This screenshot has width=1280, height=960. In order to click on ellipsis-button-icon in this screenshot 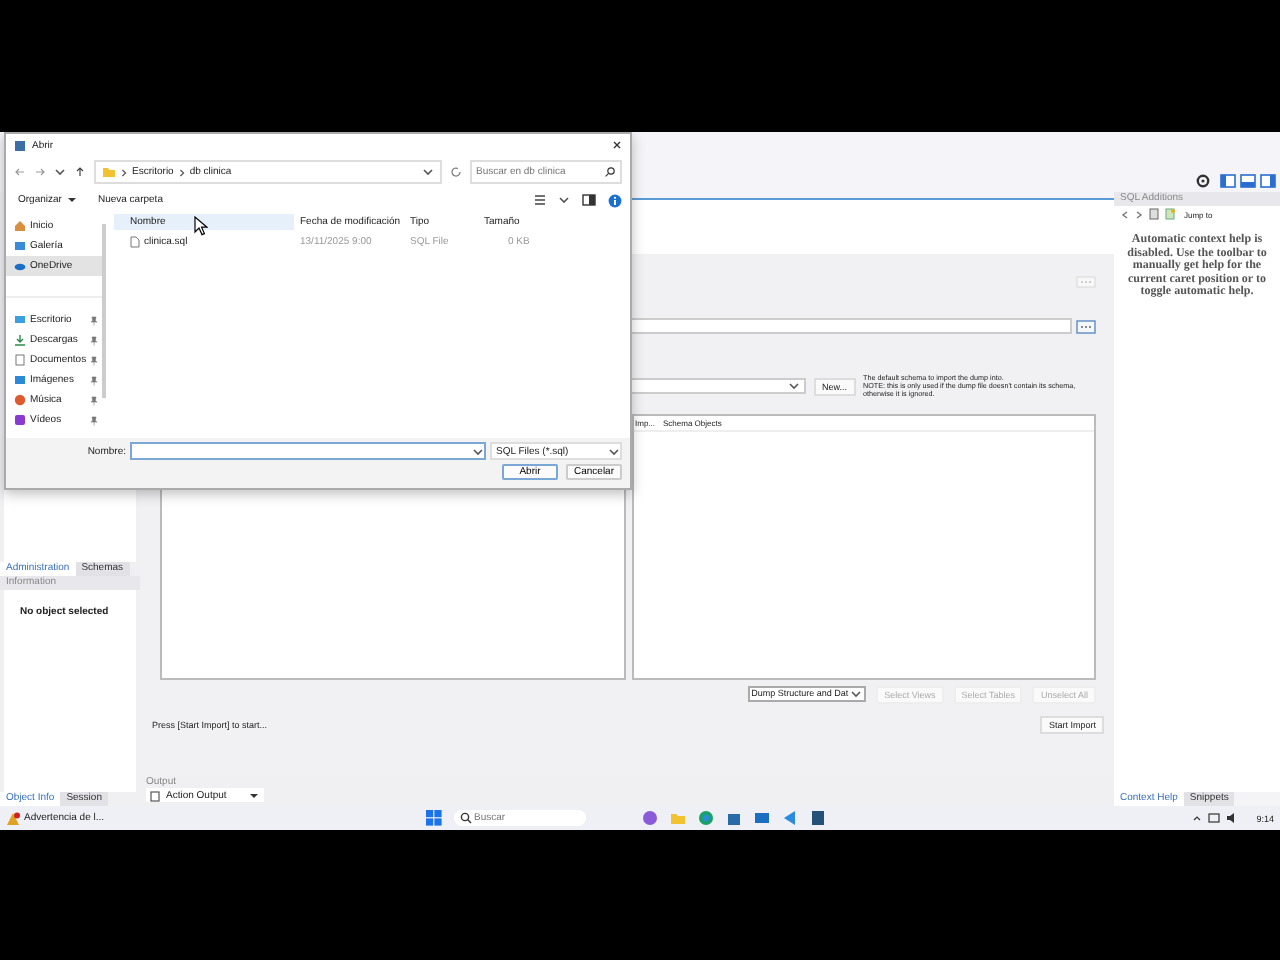, I will do `click(1086, 326)`.